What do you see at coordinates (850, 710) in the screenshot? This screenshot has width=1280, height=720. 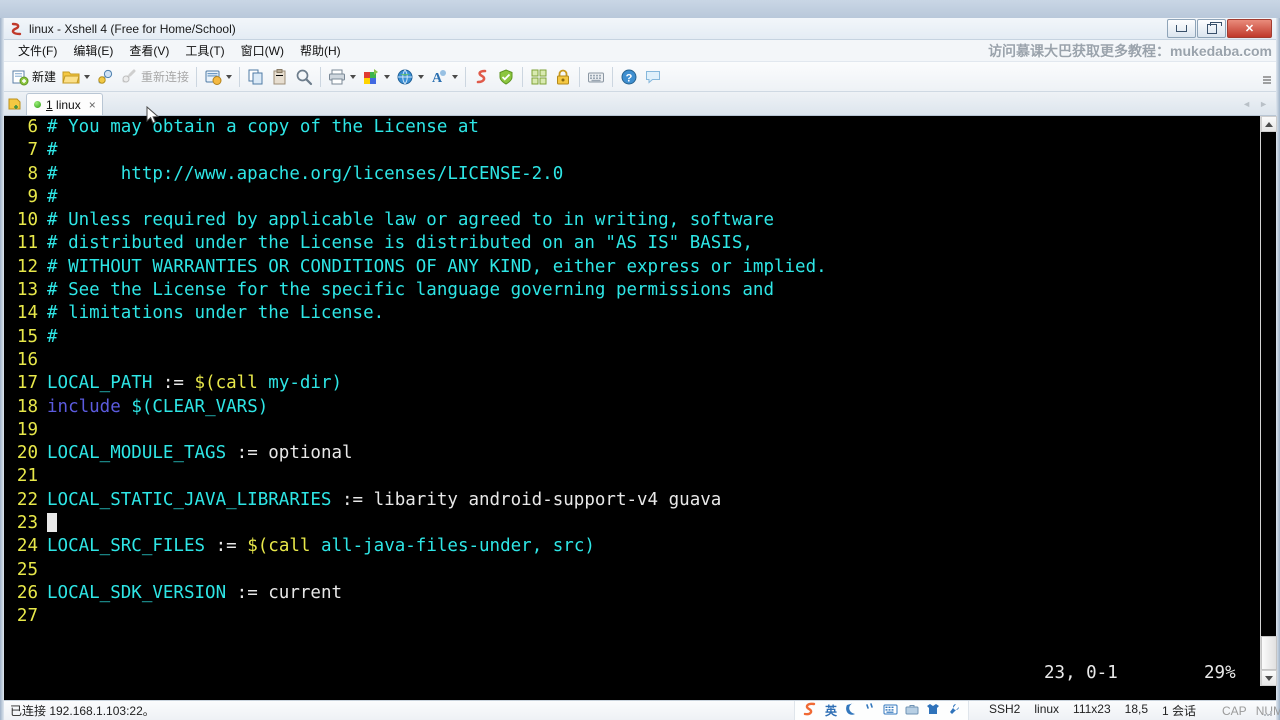 I see `ime-moon-icon` at bounding box center [850, 710].